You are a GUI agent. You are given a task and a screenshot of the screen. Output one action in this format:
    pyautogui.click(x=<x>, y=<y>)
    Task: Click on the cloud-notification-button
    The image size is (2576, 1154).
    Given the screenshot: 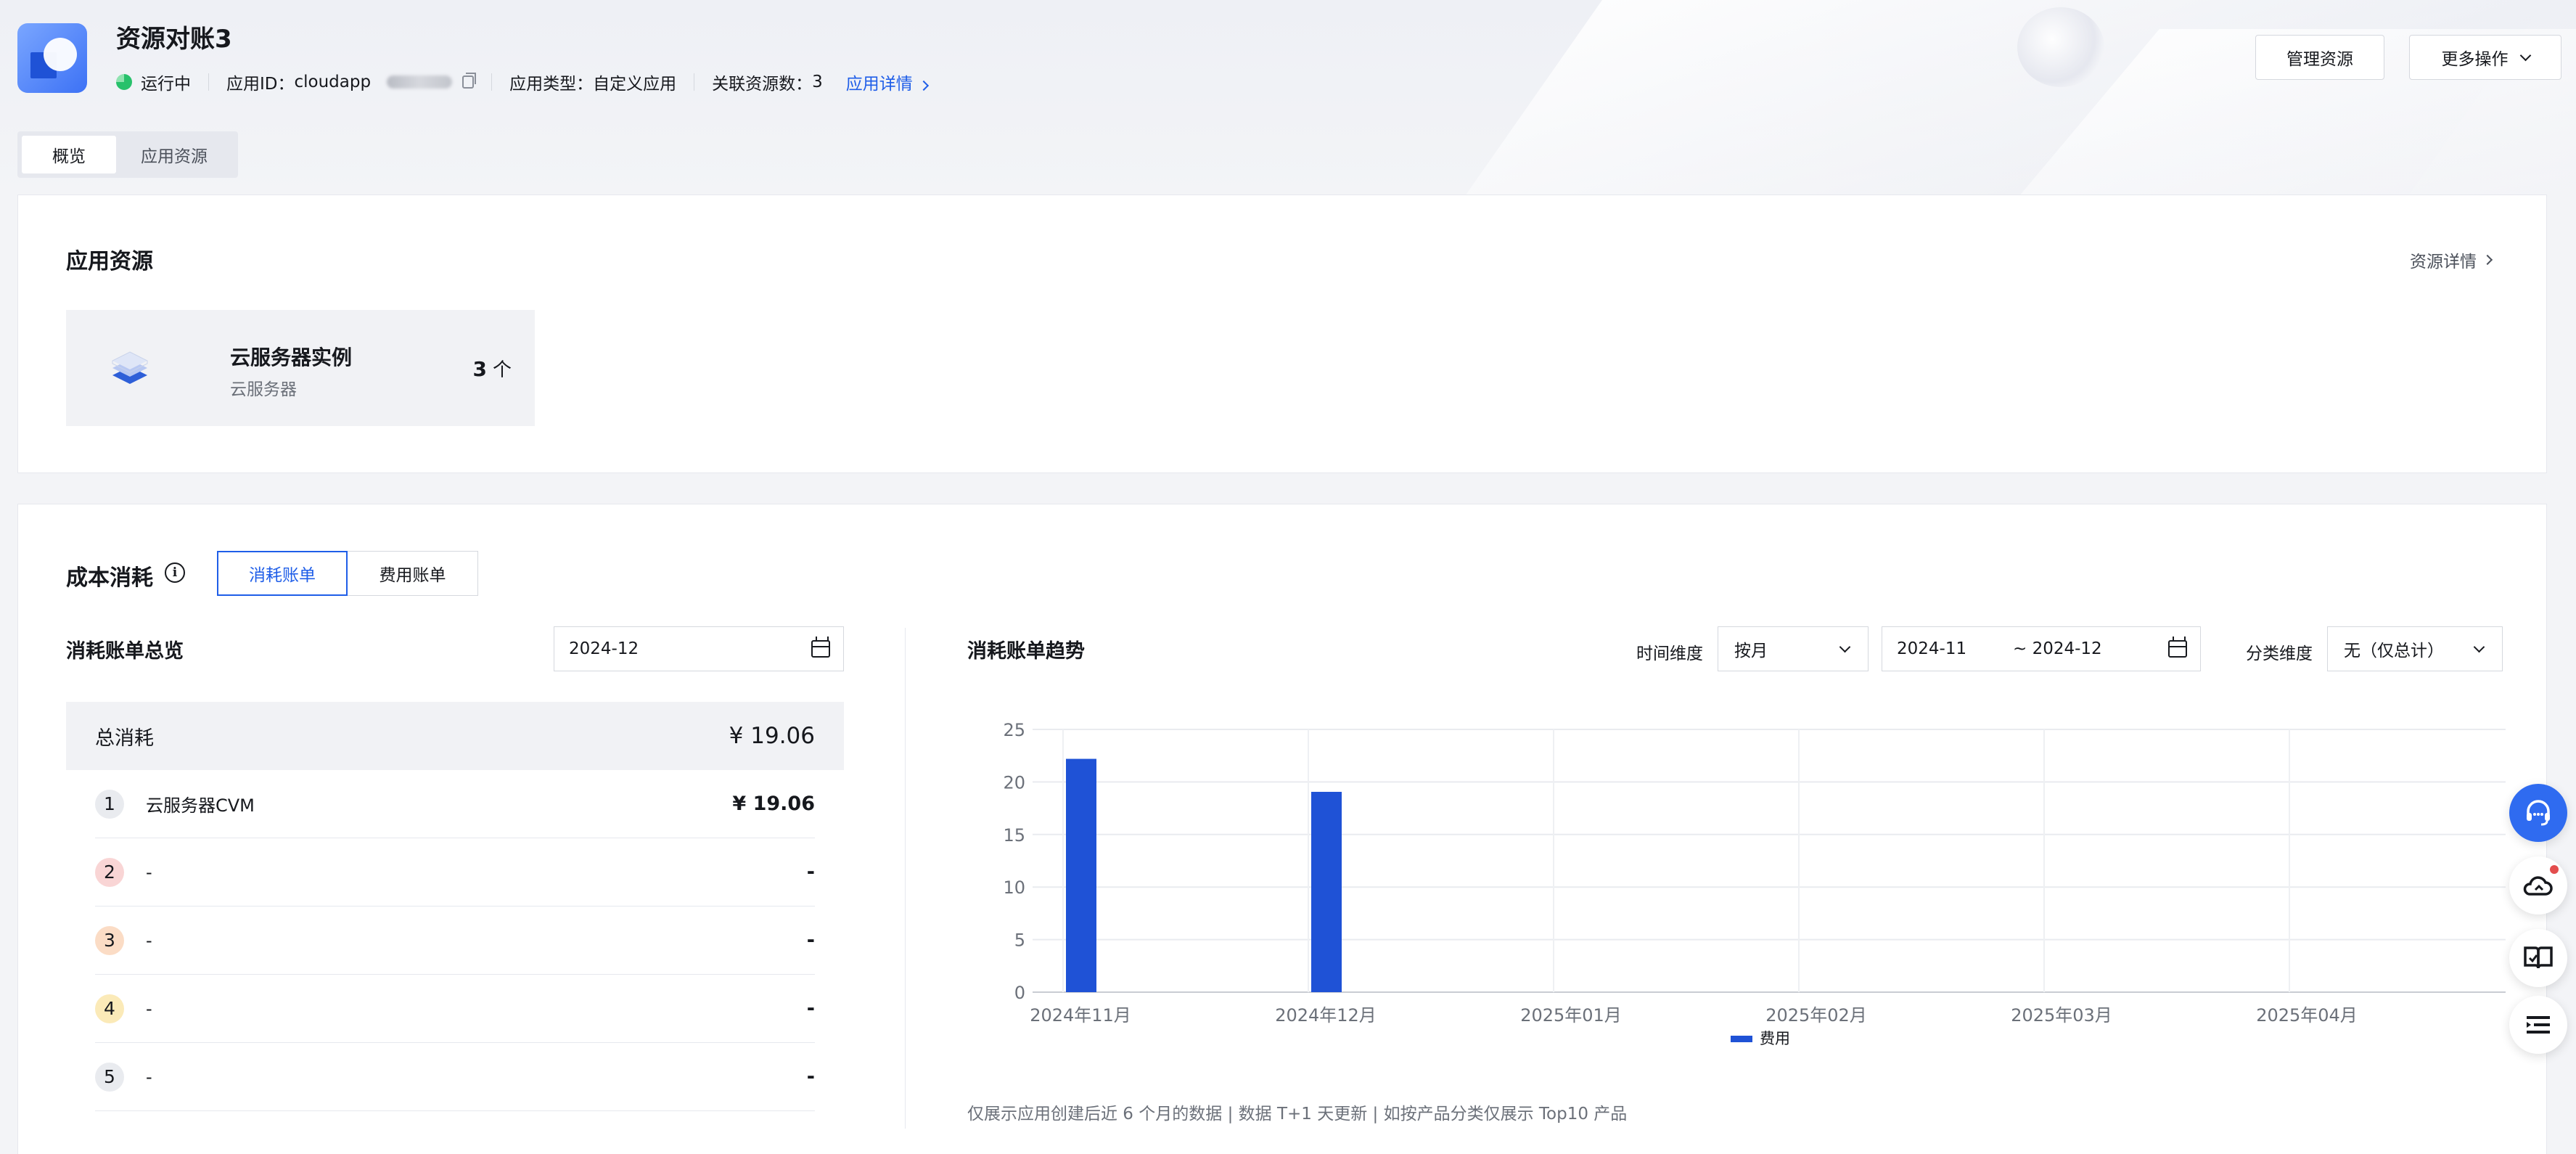 What is the action you would take?
    pyautogui.click(x=2538, y=885)
    